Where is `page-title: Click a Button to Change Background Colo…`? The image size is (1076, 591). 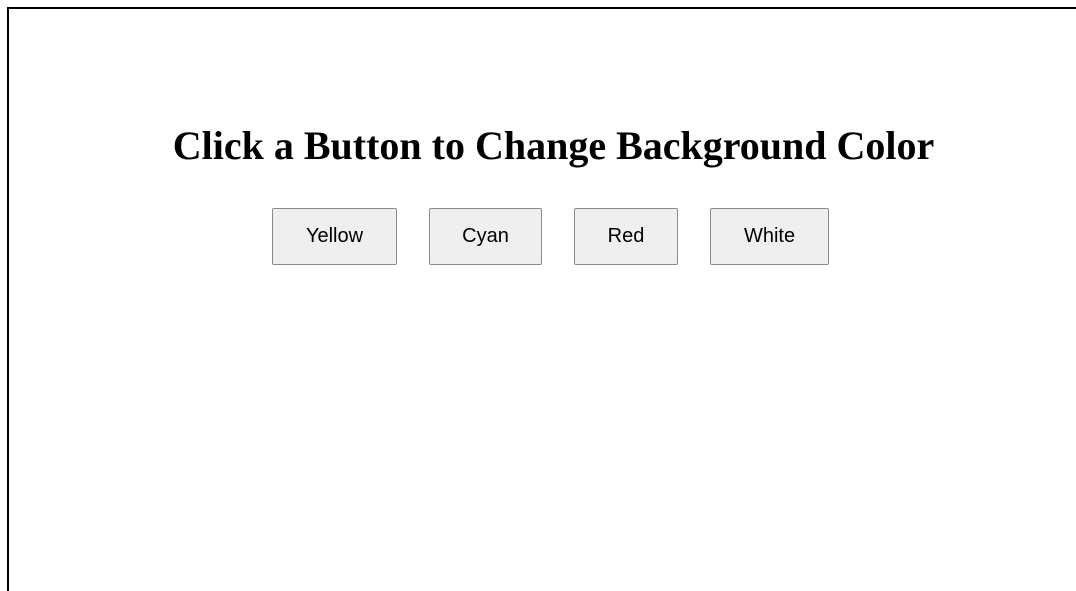 page-title: Click a Button to Change Background Colo… is located at coordinates (553, 145).